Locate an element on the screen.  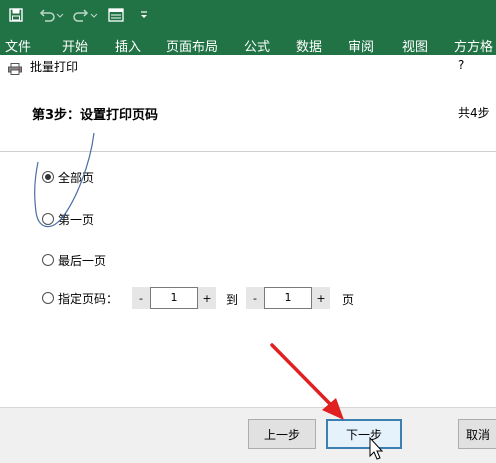
option-page-range-label: 指定页码： is located at coordinates (88, 298).